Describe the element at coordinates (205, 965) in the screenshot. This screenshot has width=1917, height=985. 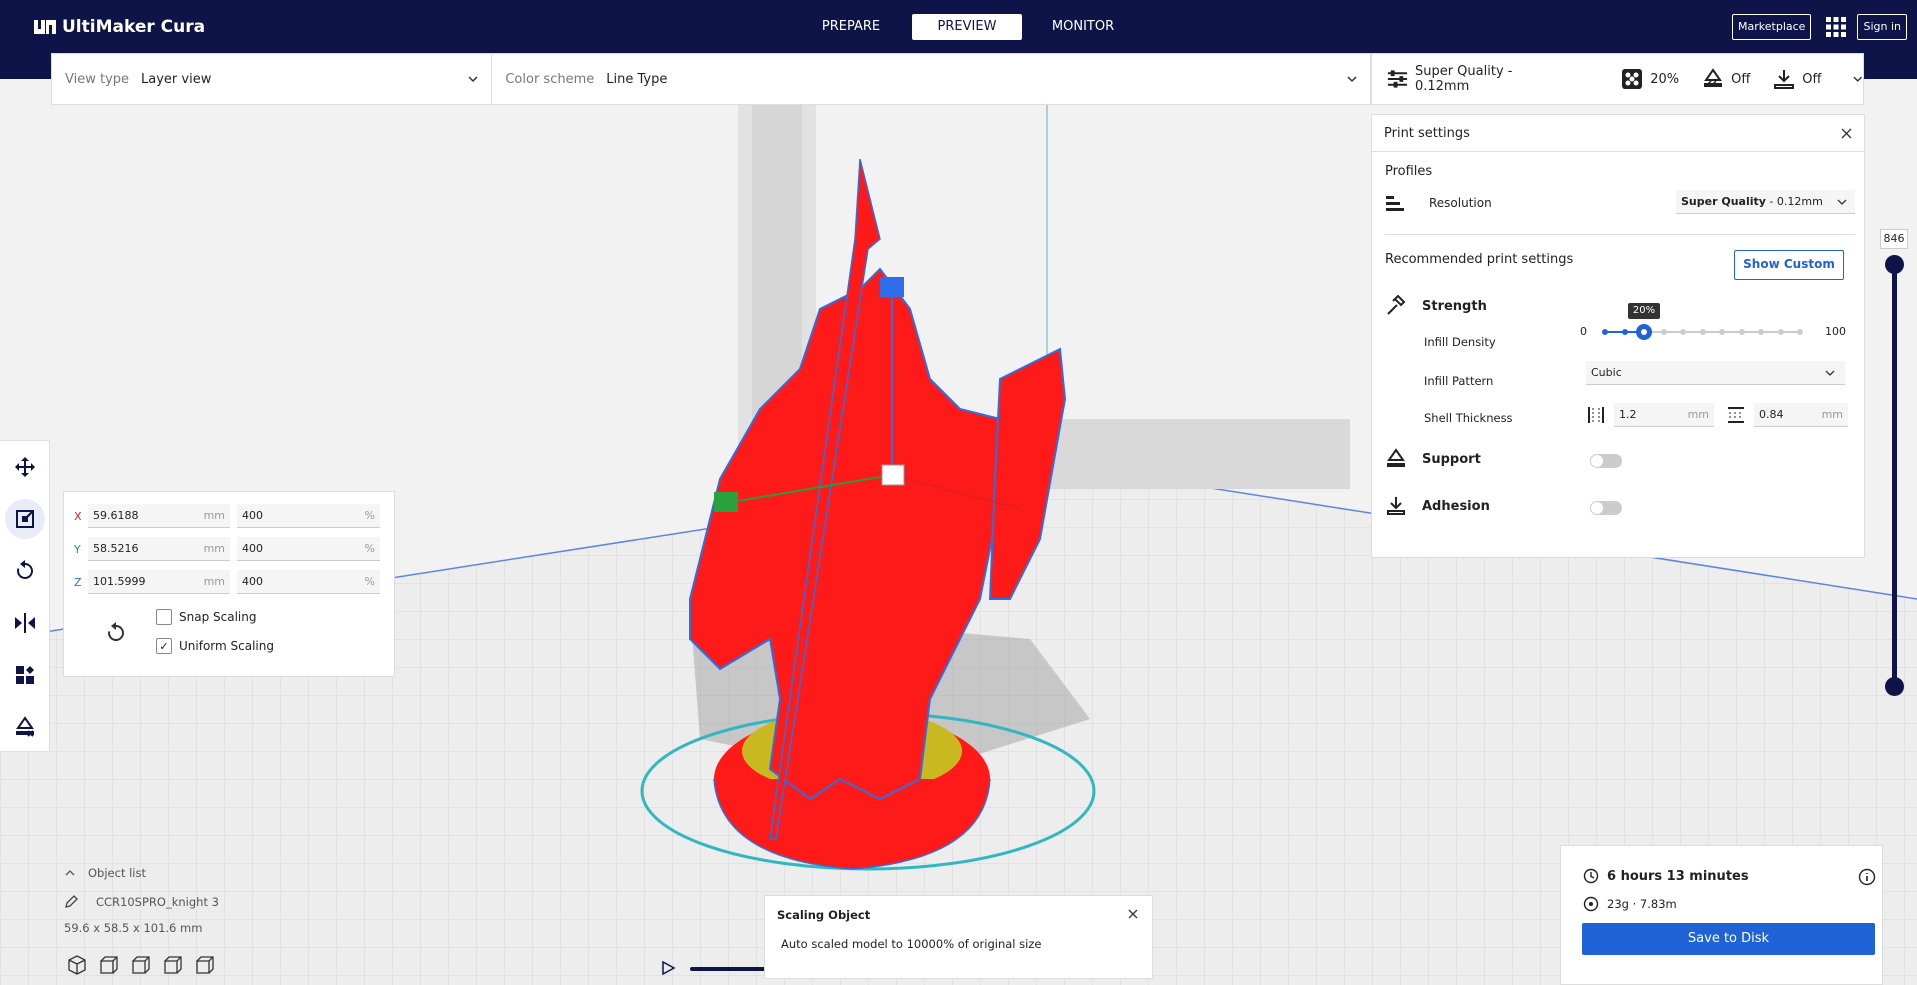
I see `right-view-icon` at that location.